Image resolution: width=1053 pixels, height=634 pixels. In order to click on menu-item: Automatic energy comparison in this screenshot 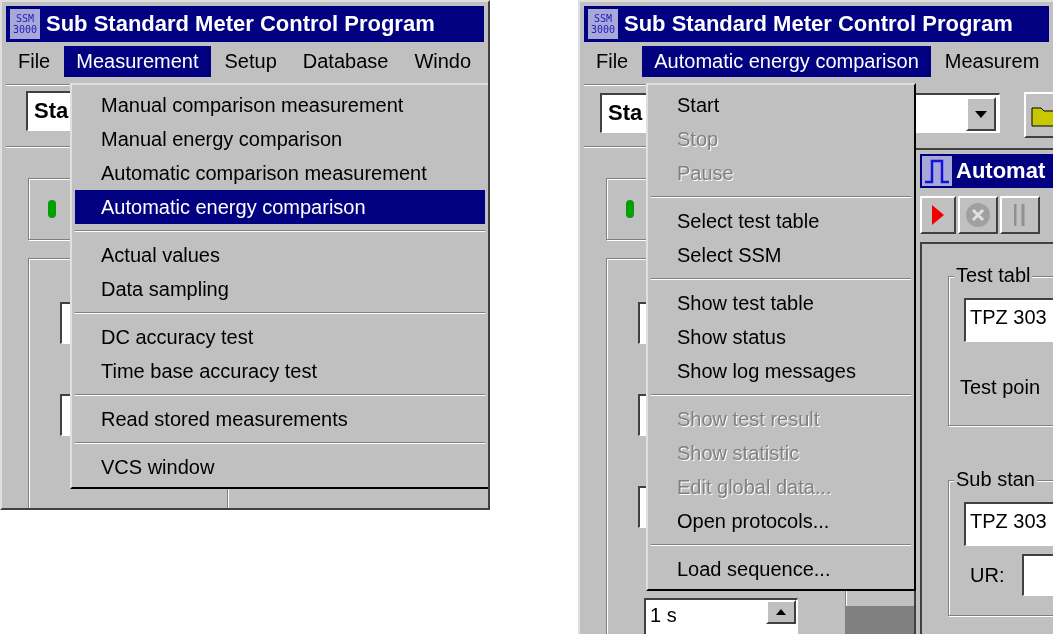, I will do `click(280, 207)`.